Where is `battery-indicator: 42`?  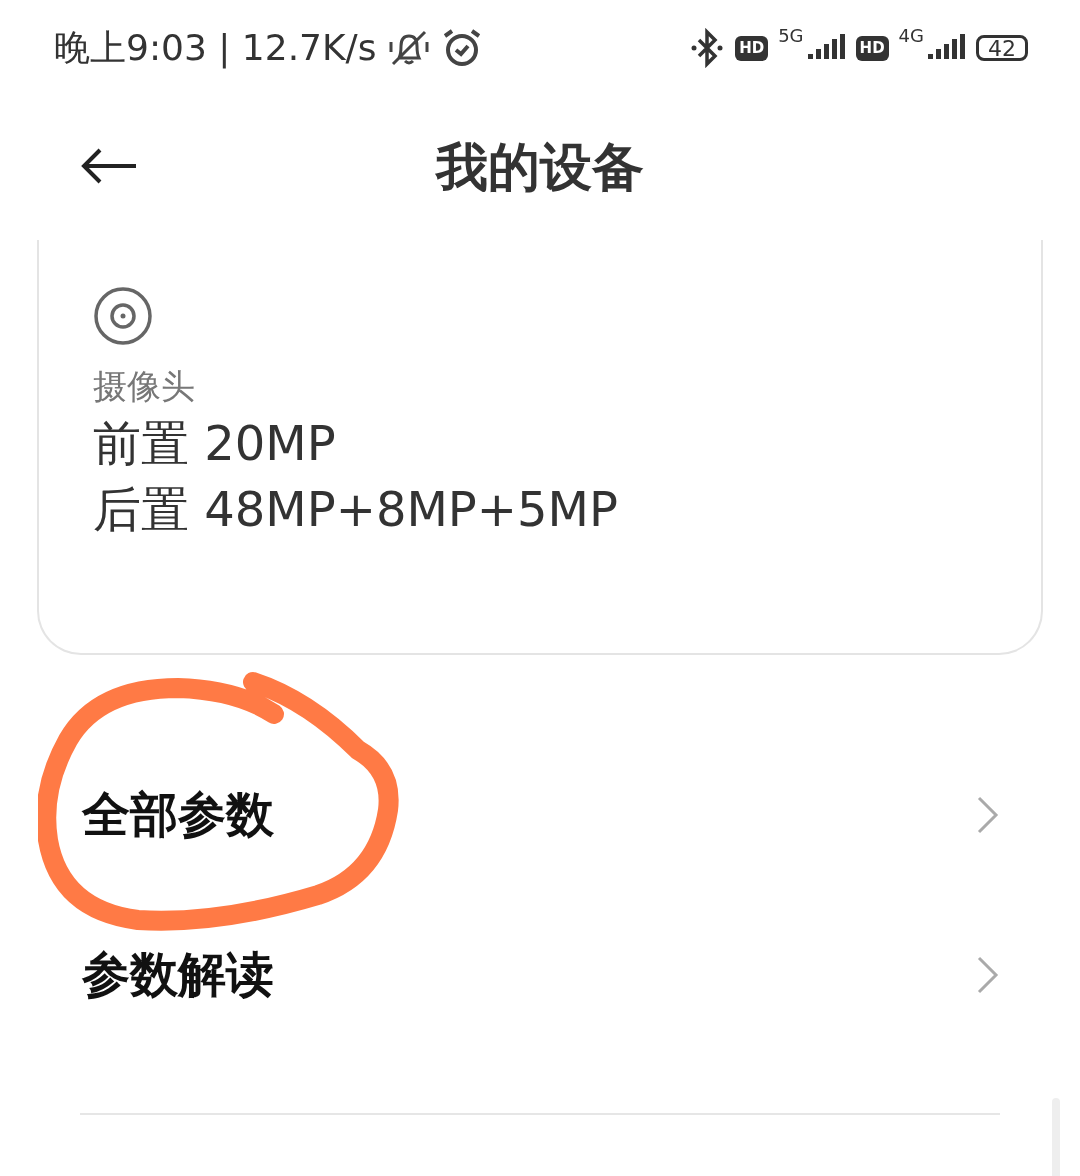
battery-indicator: 42 is located at coordinates (1002, 48).